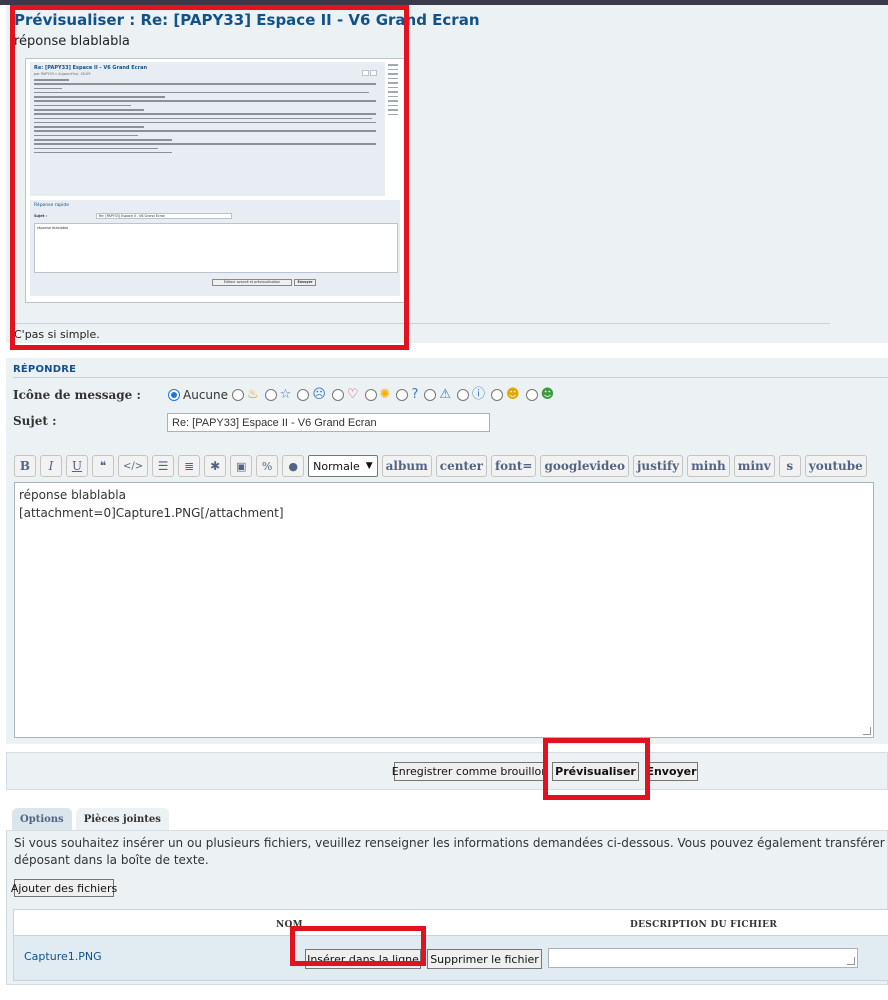 Image resolution: width=888 pixels, height=1000 pixels. What do you see at coordinates (754, 466) in the screenshot?
I see `minv-button: minv` at bounding box center [754, 466].